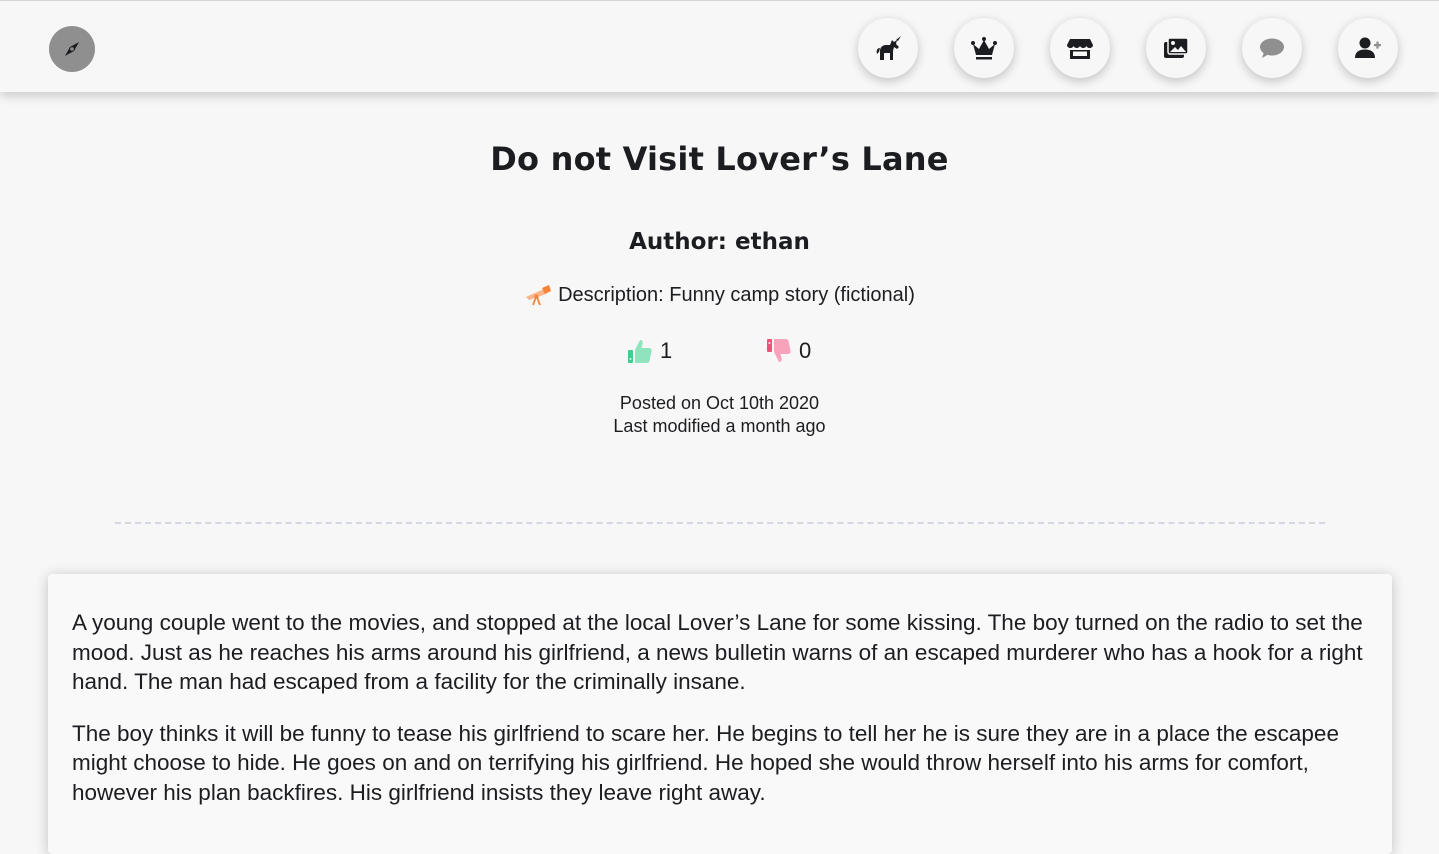  Describe the element at coordinates (539, 295) in the screenshot. I see `telescope-icon` at that location.